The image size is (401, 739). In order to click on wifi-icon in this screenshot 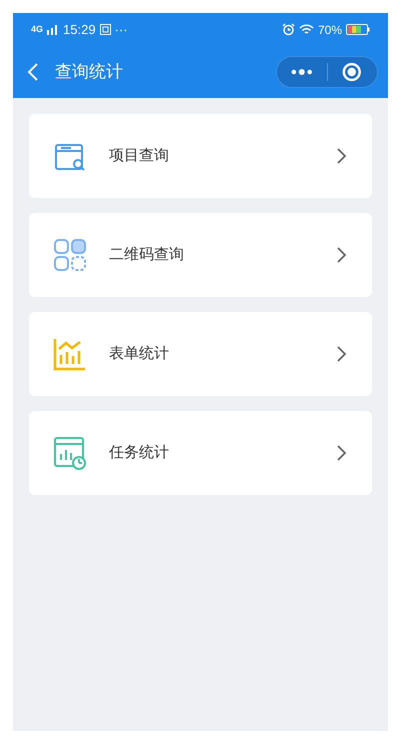, I will do `click(306, 30)`.